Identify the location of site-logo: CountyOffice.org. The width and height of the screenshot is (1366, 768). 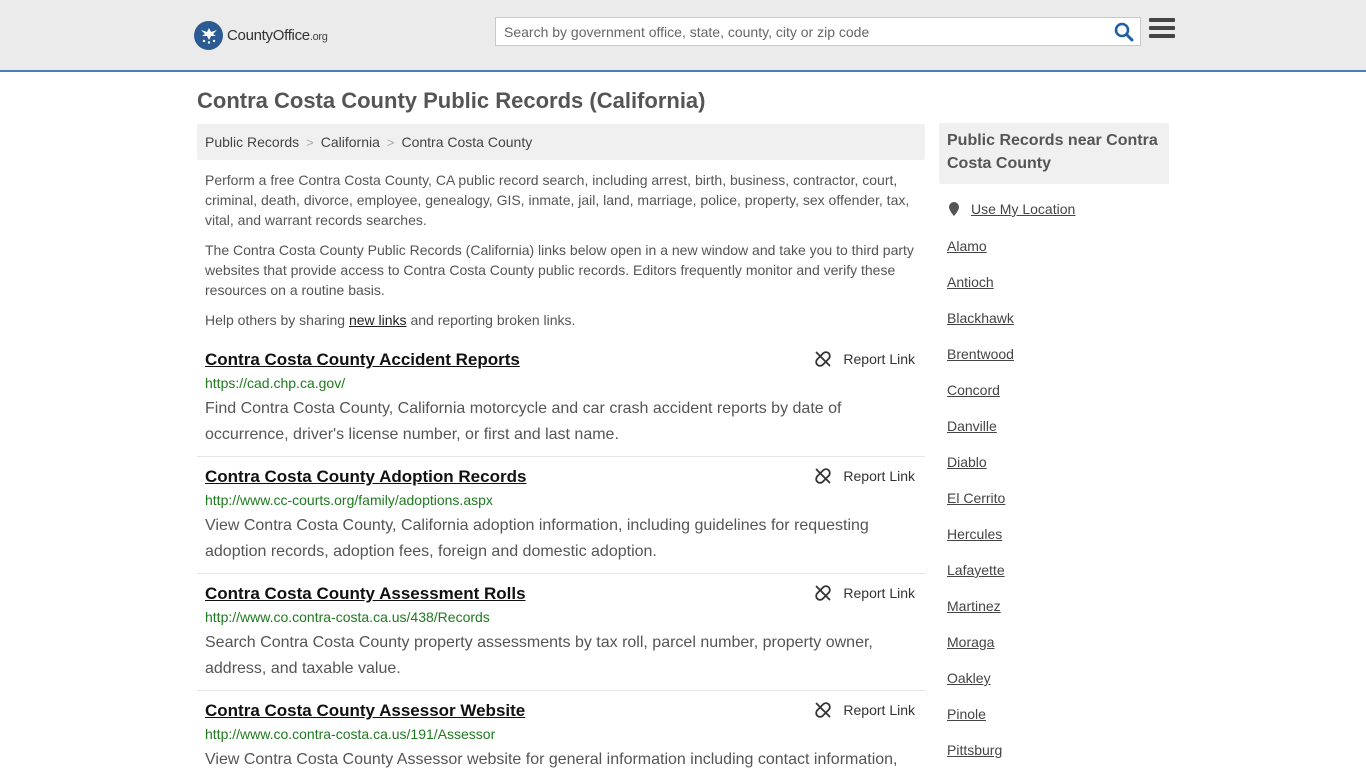
(261, 35).